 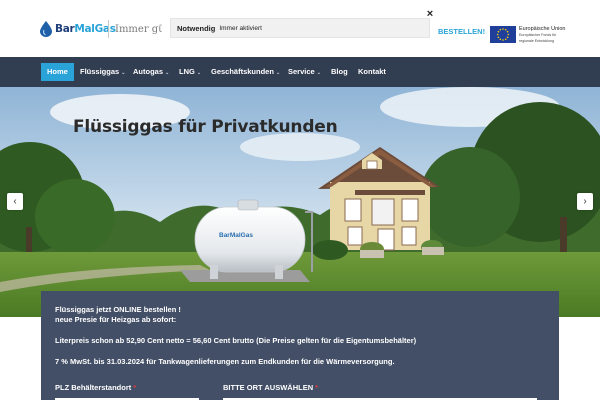 I want to click on header-tagline: Immer günstig, so click(x=138, y=29).